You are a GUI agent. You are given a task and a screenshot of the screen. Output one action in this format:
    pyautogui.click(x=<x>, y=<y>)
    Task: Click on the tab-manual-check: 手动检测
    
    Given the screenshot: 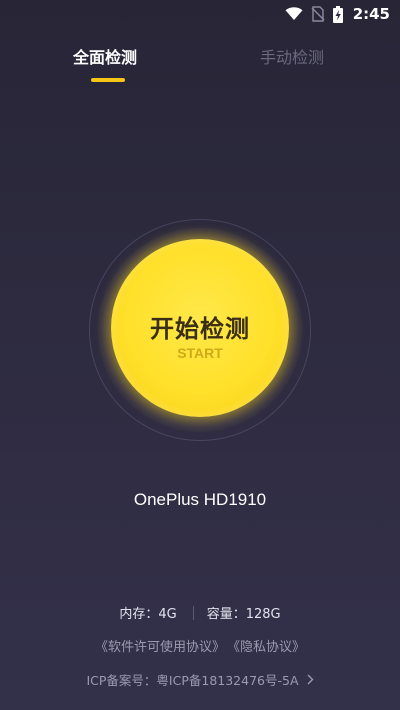 What is the action you would take?
    pyautogui.click(x=292, y=56)
    